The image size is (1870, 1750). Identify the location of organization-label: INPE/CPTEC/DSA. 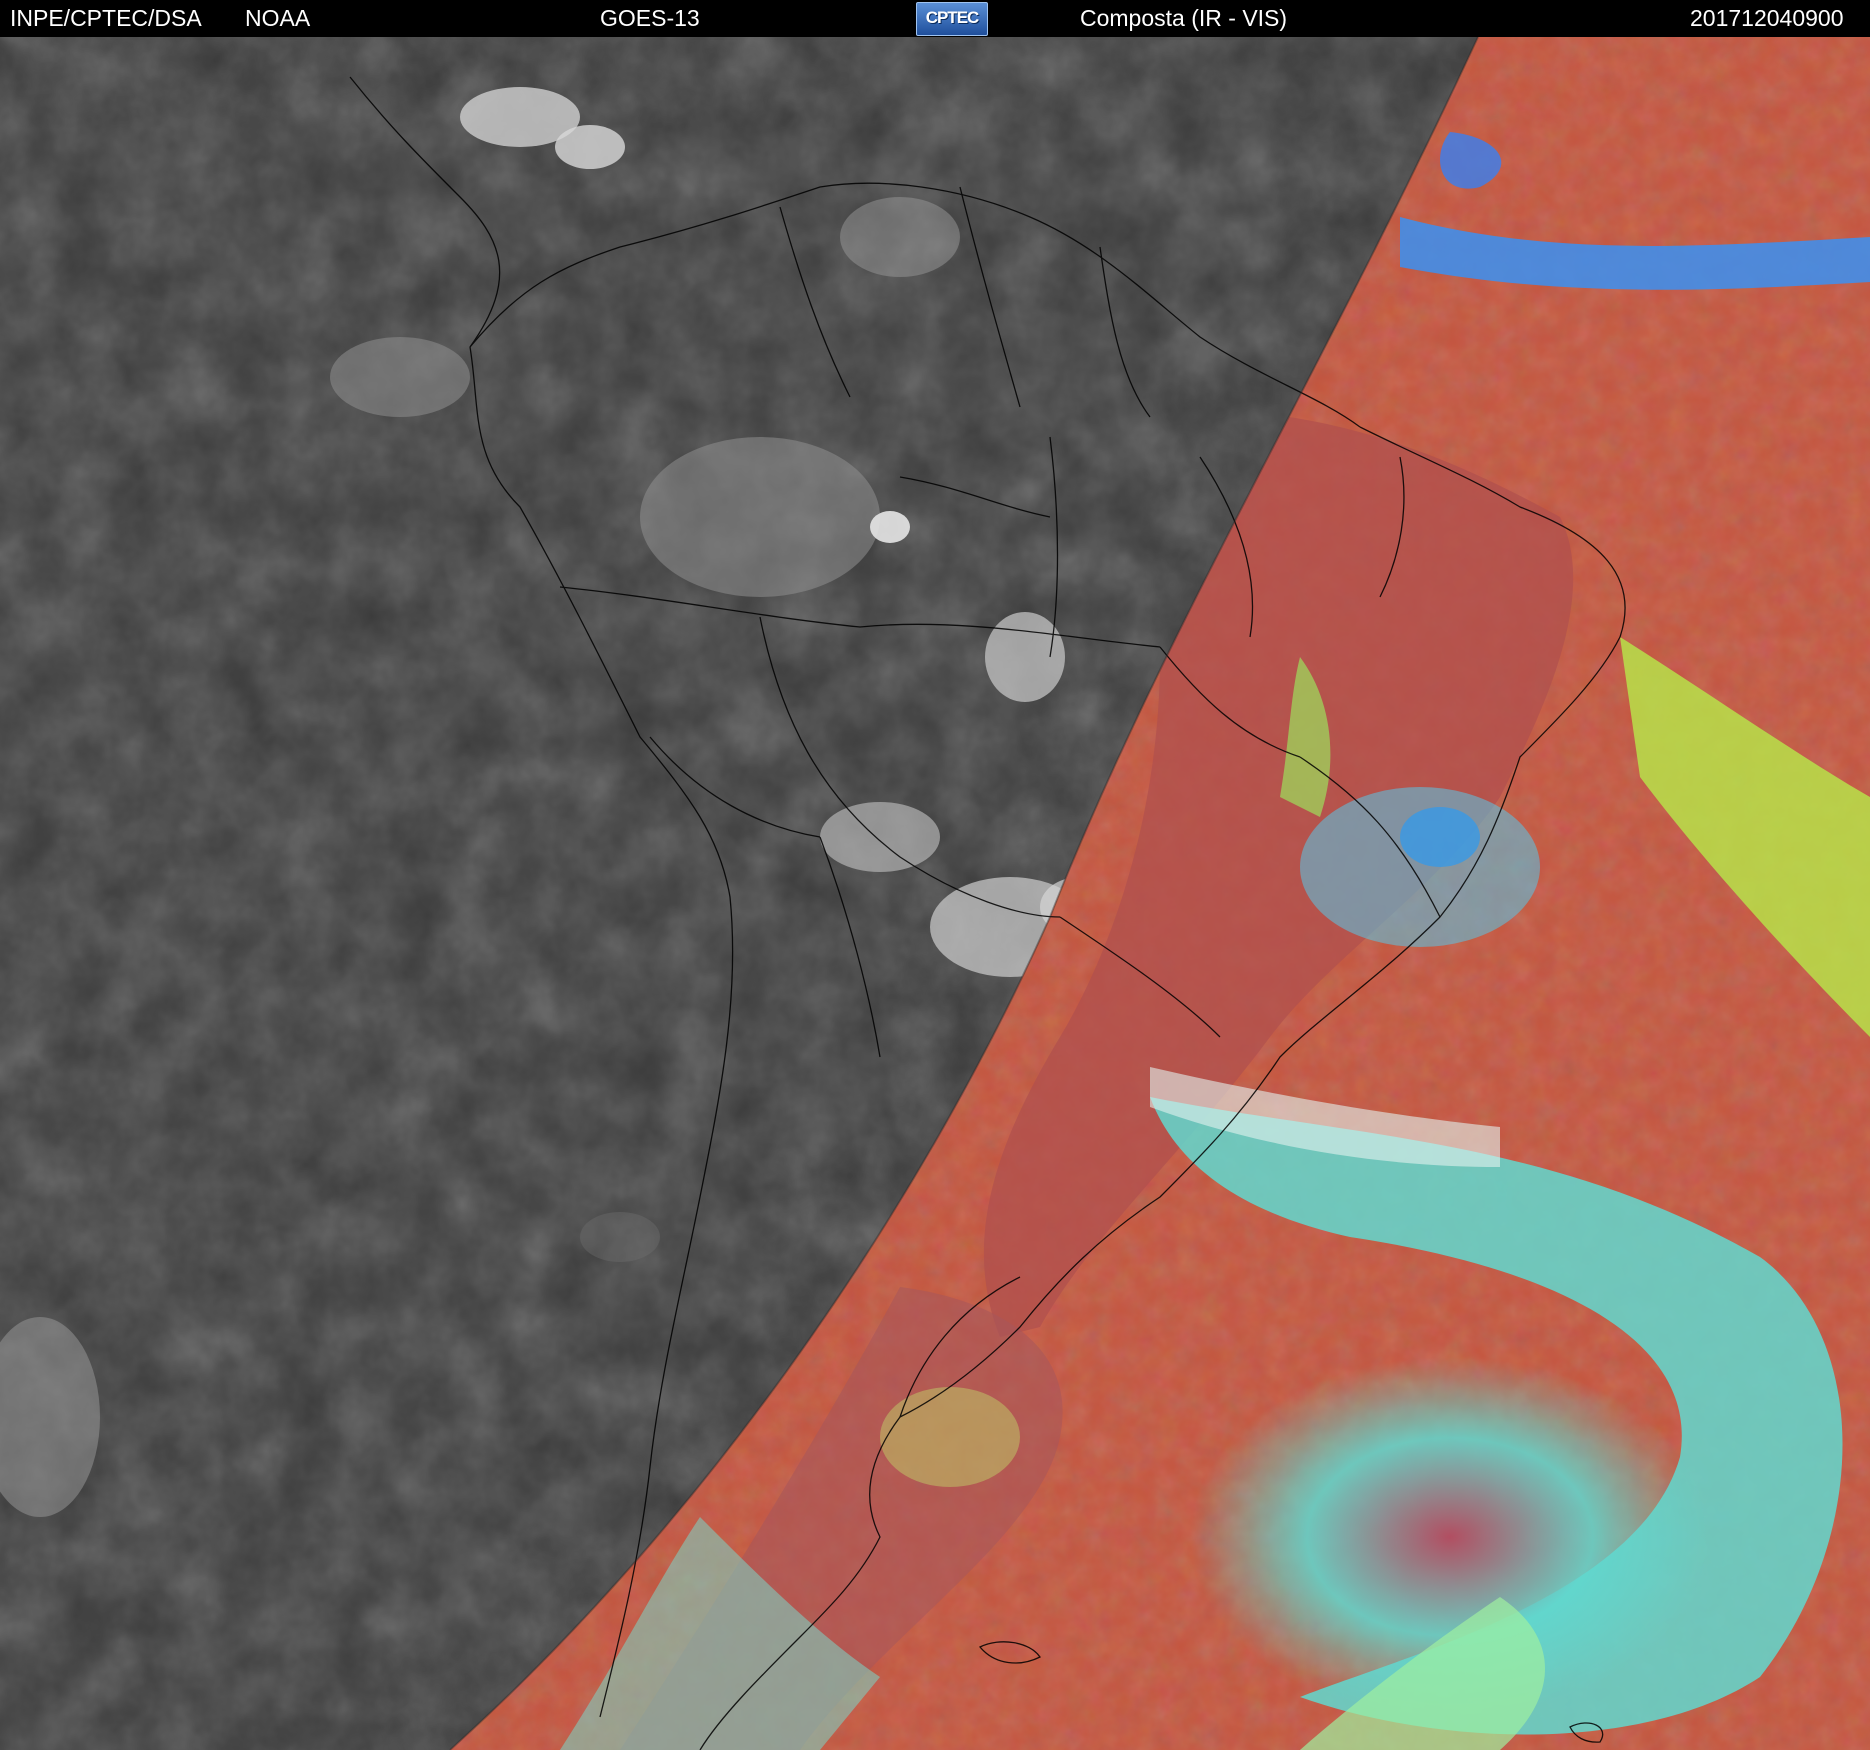
(106, 18).